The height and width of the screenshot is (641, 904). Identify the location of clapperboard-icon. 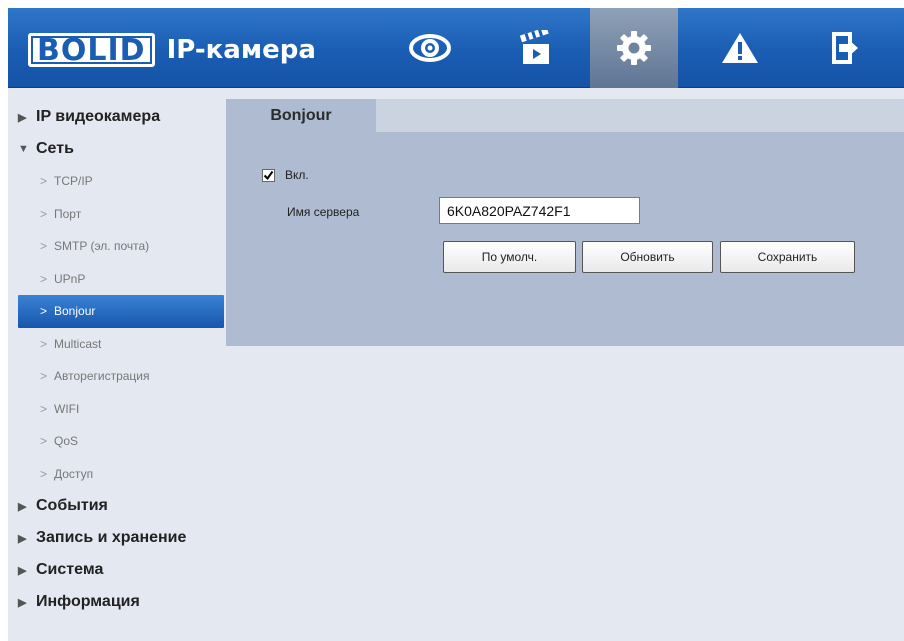
(534, 47).